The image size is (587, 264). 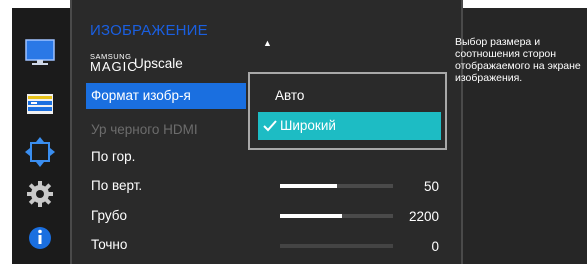 I want to click on scroll-up-icon: ▲, so click(x=267, y=43).